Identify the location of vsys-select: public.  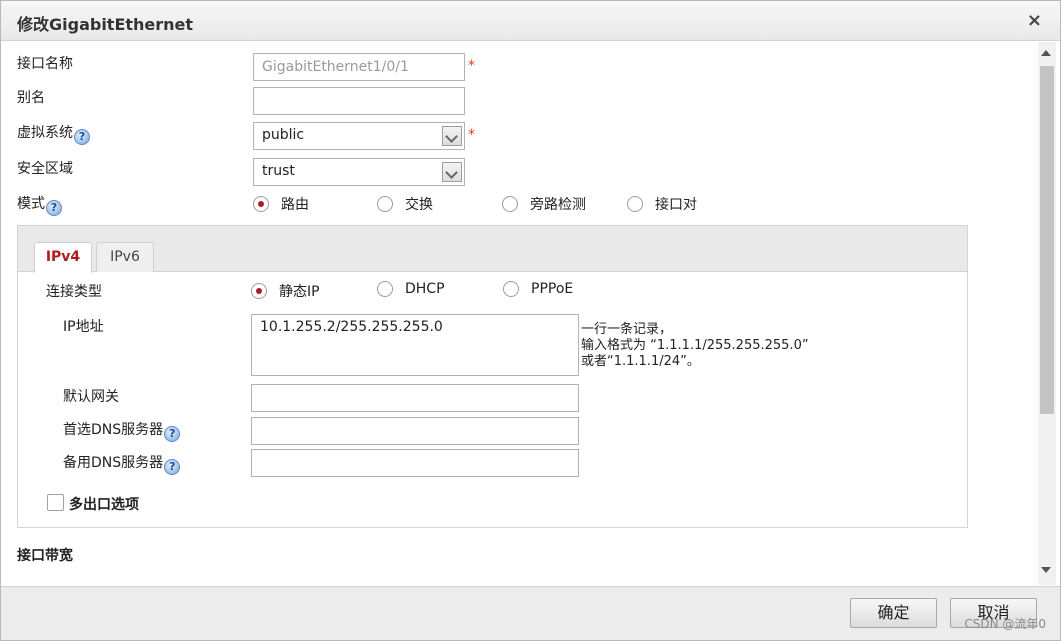
(359, 136).